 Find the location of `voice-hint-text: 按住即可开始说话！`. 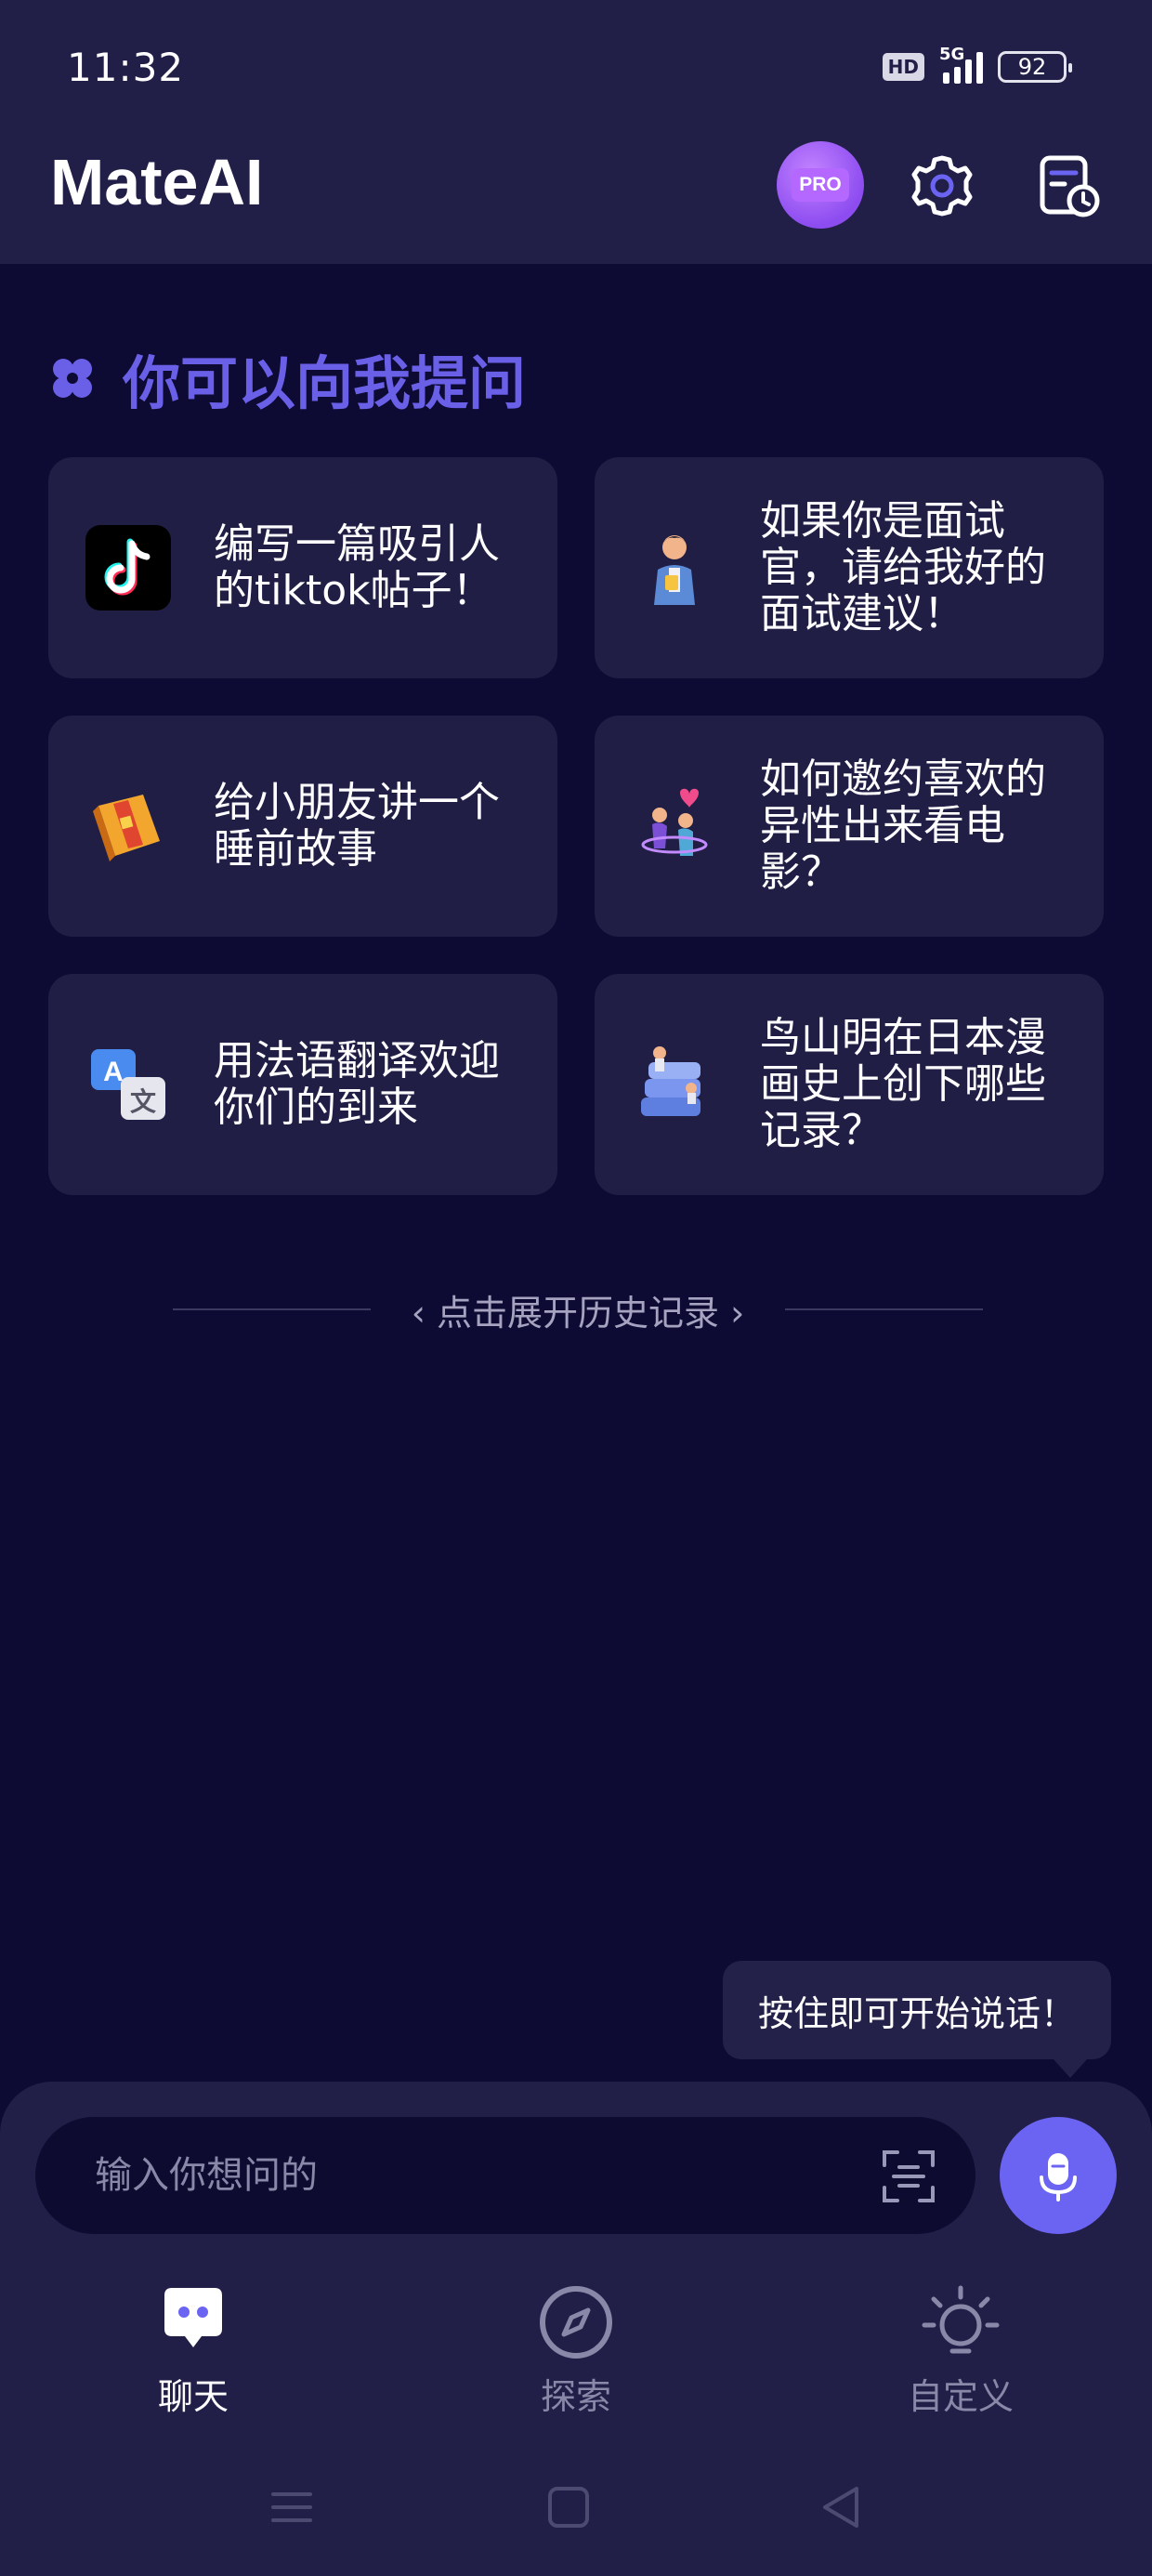

voice-hint-text: 按住即可开始说话！ is located at coordinates (916, 2013).